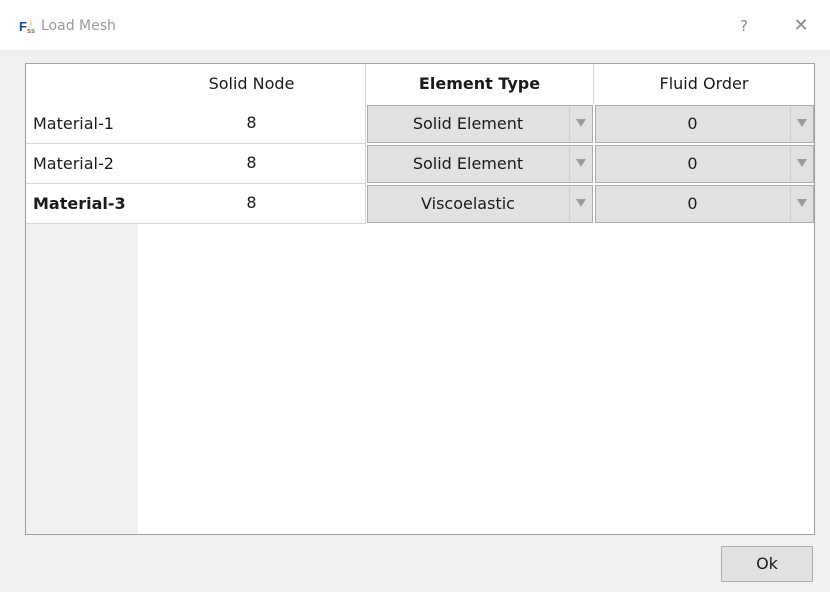 This screenshot has height=597, width=830. I want to click on svg-text: F, so click(23, 26).